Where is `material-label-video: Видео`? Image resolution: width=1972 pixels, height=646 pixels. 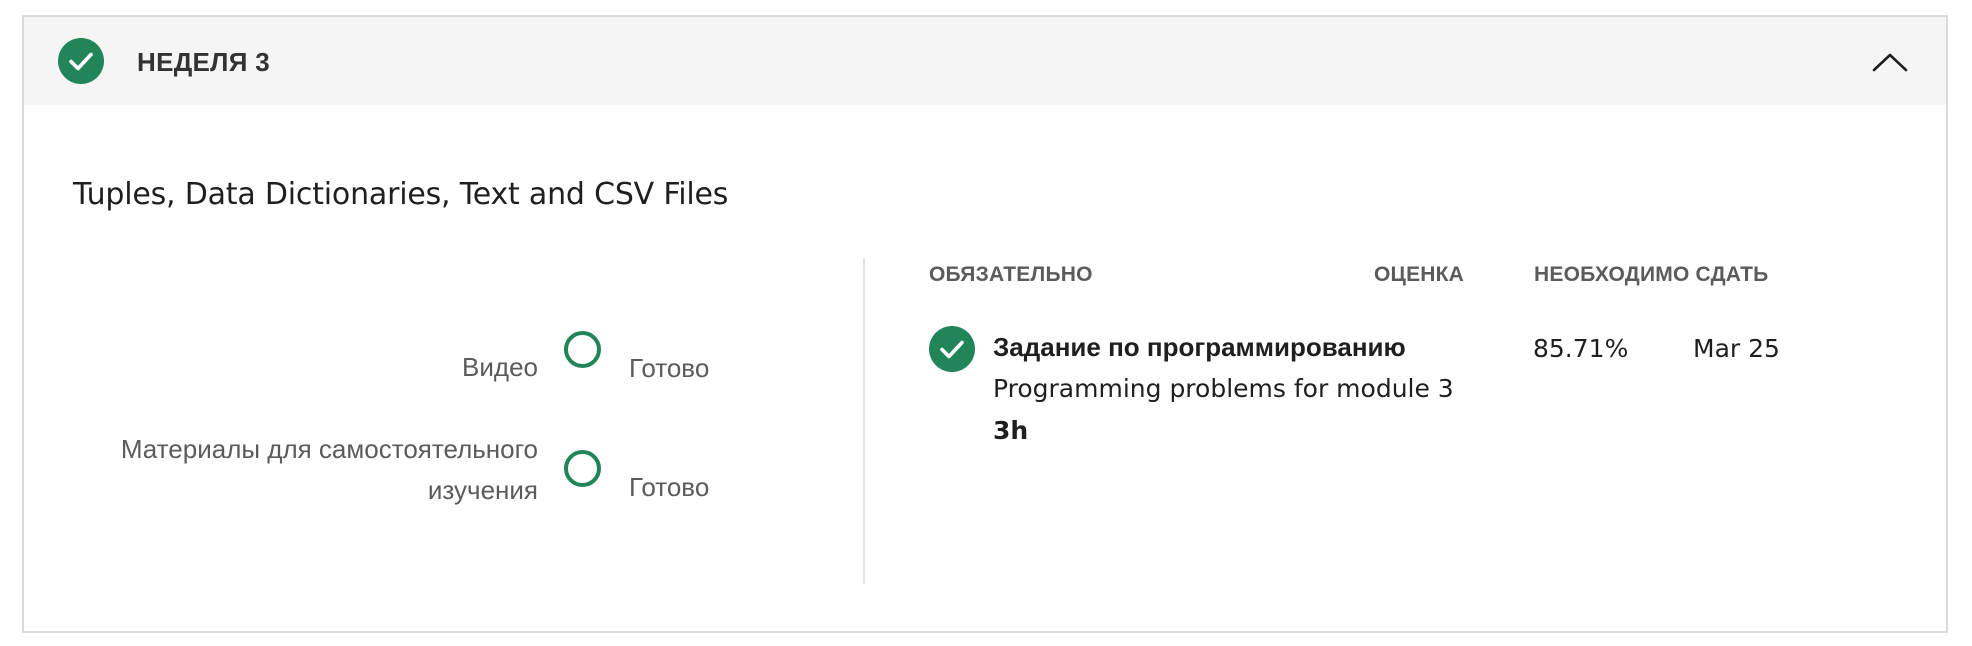
material-label-video: Видео is located at coordinates (500, 367).